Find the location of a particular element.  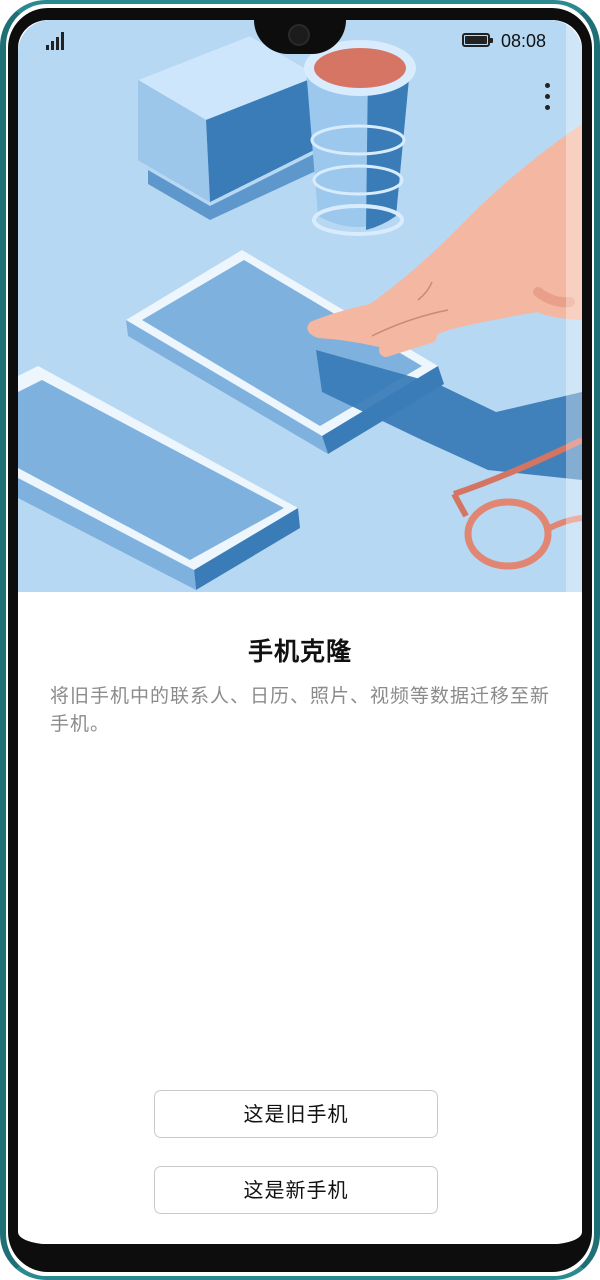

status-clock: 08:08 is located at coordinates (524, 41).